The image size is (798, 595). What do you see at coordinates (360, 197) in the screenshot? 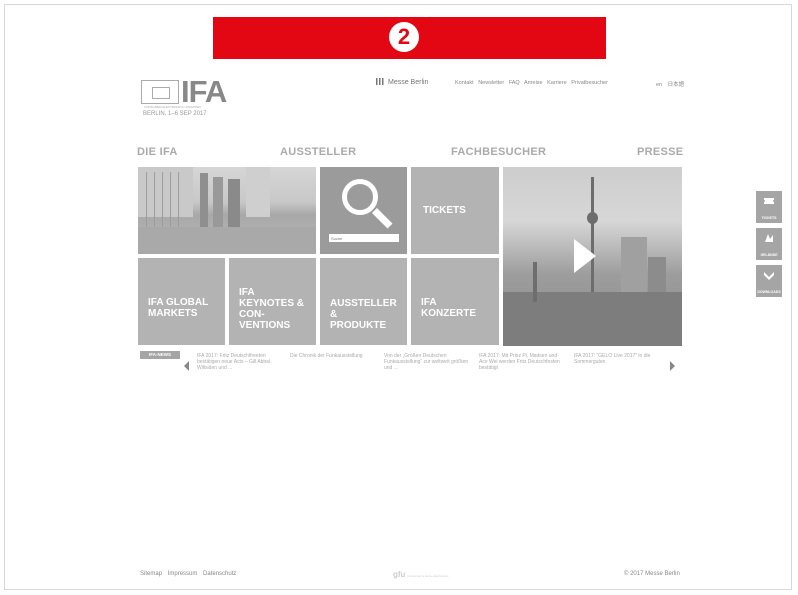
I see `magnifier-icon` at bounding box center [360, 197].